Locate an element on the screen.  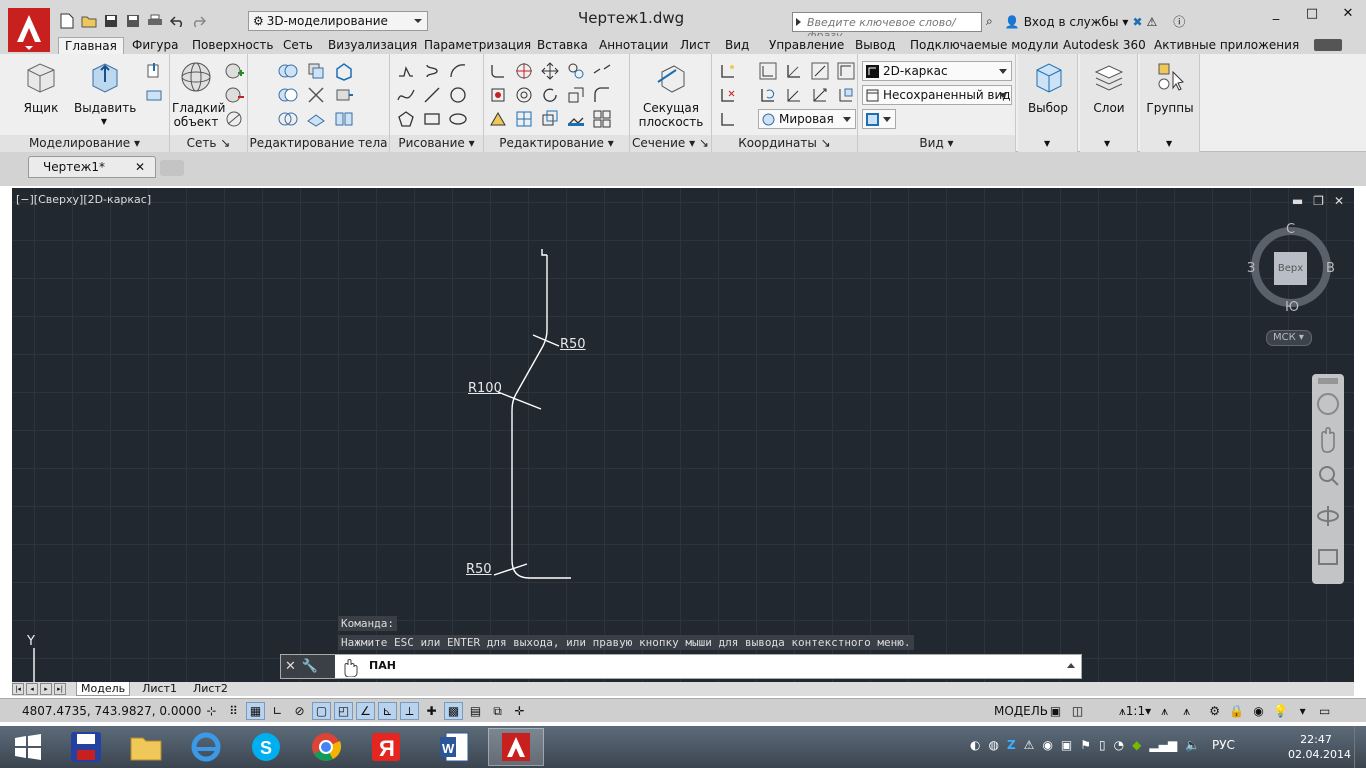
ucs-origin-icon is located at coordinates (794, 71).